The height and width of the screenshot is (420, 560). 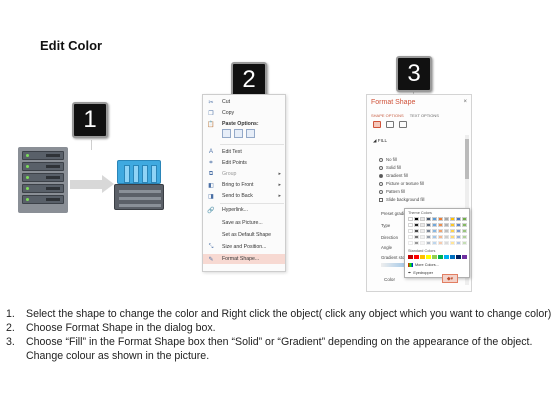 I want to click on menu-item-copy: ❐ Copy, so click(x=244, y=113).